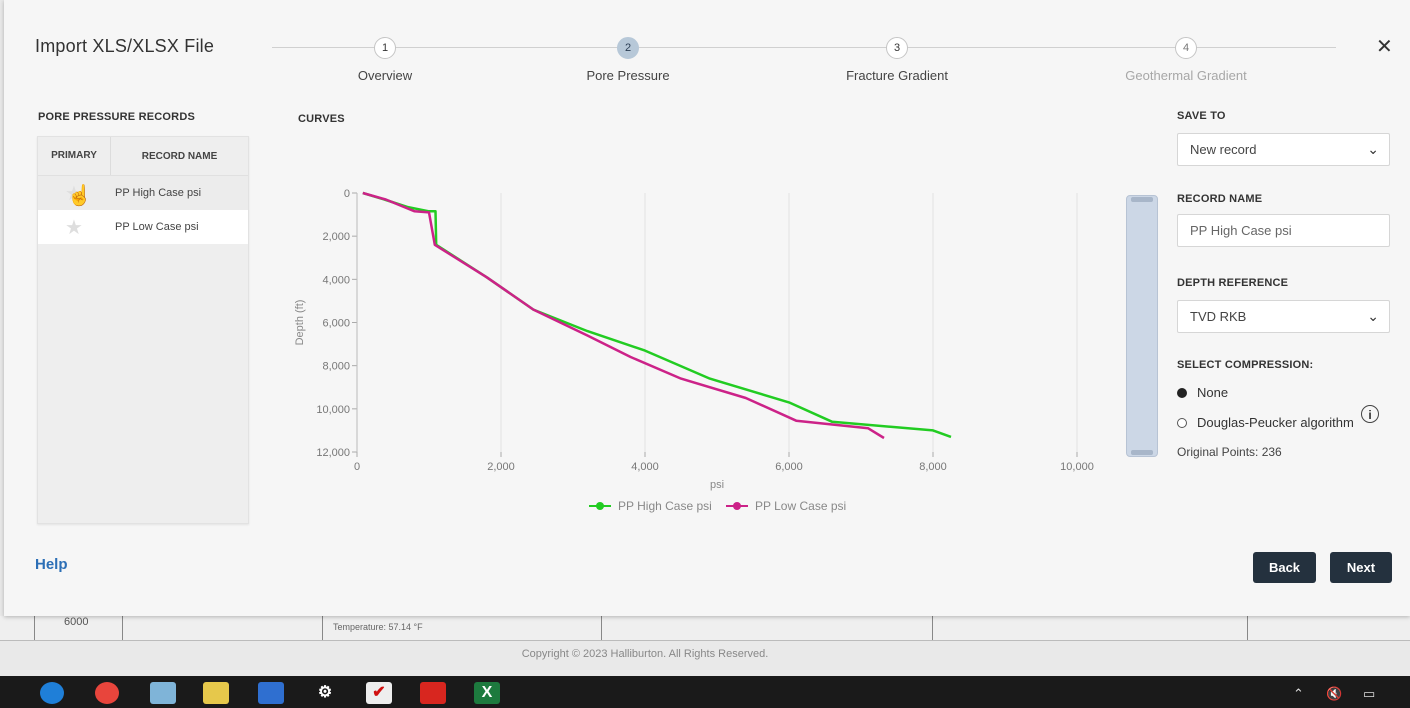 Image resolution: width=1410 pixels, height=708 pixels. What do you see at coordinates (325, 693) in the screenshot?
I see `gear-icon: ⚙` at bounding box center [325, 693].